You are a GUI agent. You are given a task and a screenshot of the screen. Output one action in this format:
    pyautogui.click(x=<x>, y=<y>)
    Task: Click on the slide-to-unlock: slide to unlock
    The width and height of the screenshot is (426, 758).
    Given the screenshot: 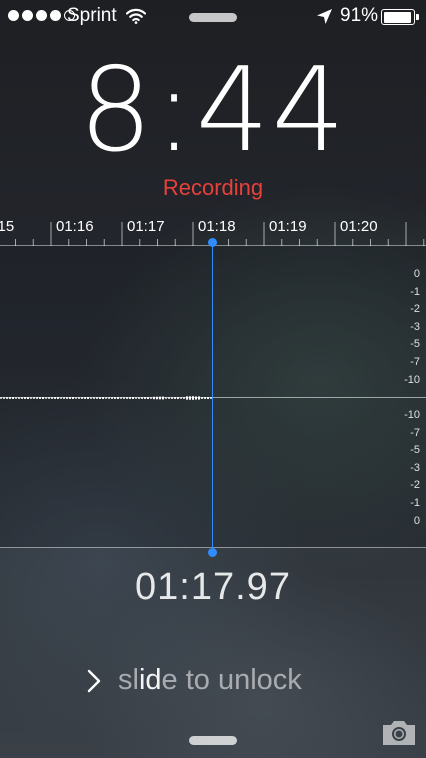 What is the action you would take?
    pyautogui.click(x=211, y=681)
    